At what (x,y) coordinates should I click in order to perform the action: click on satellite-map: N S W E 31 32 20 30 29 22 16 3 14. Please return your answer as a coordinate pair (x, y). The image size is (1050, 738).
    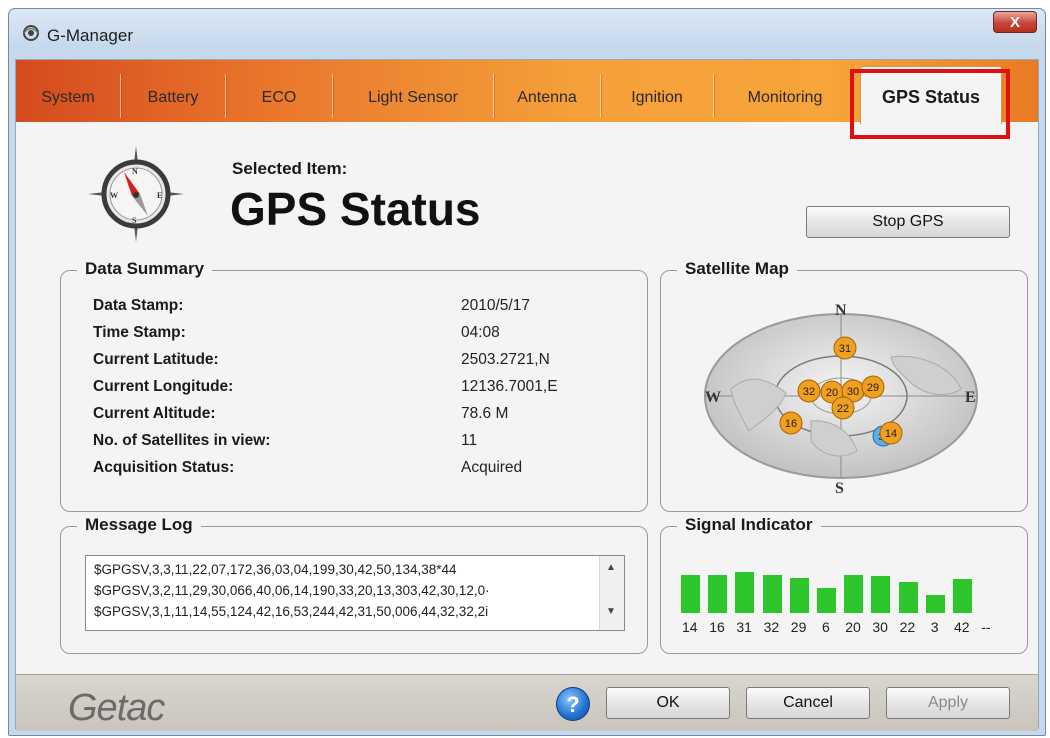
    Looking at the image, I should click on (841, 399).